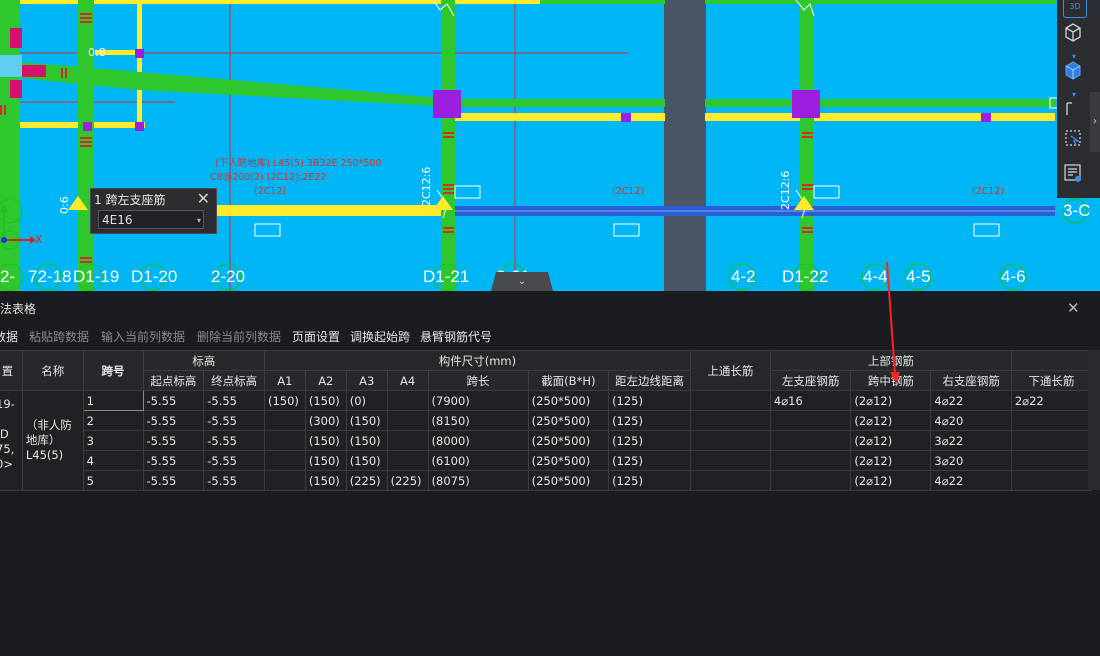 The image size is (1100, 656). What do you see at coordinates (1074, 139) in the screenshot?
I see `select-dashed-icon` at bounding box center [1074, 139].